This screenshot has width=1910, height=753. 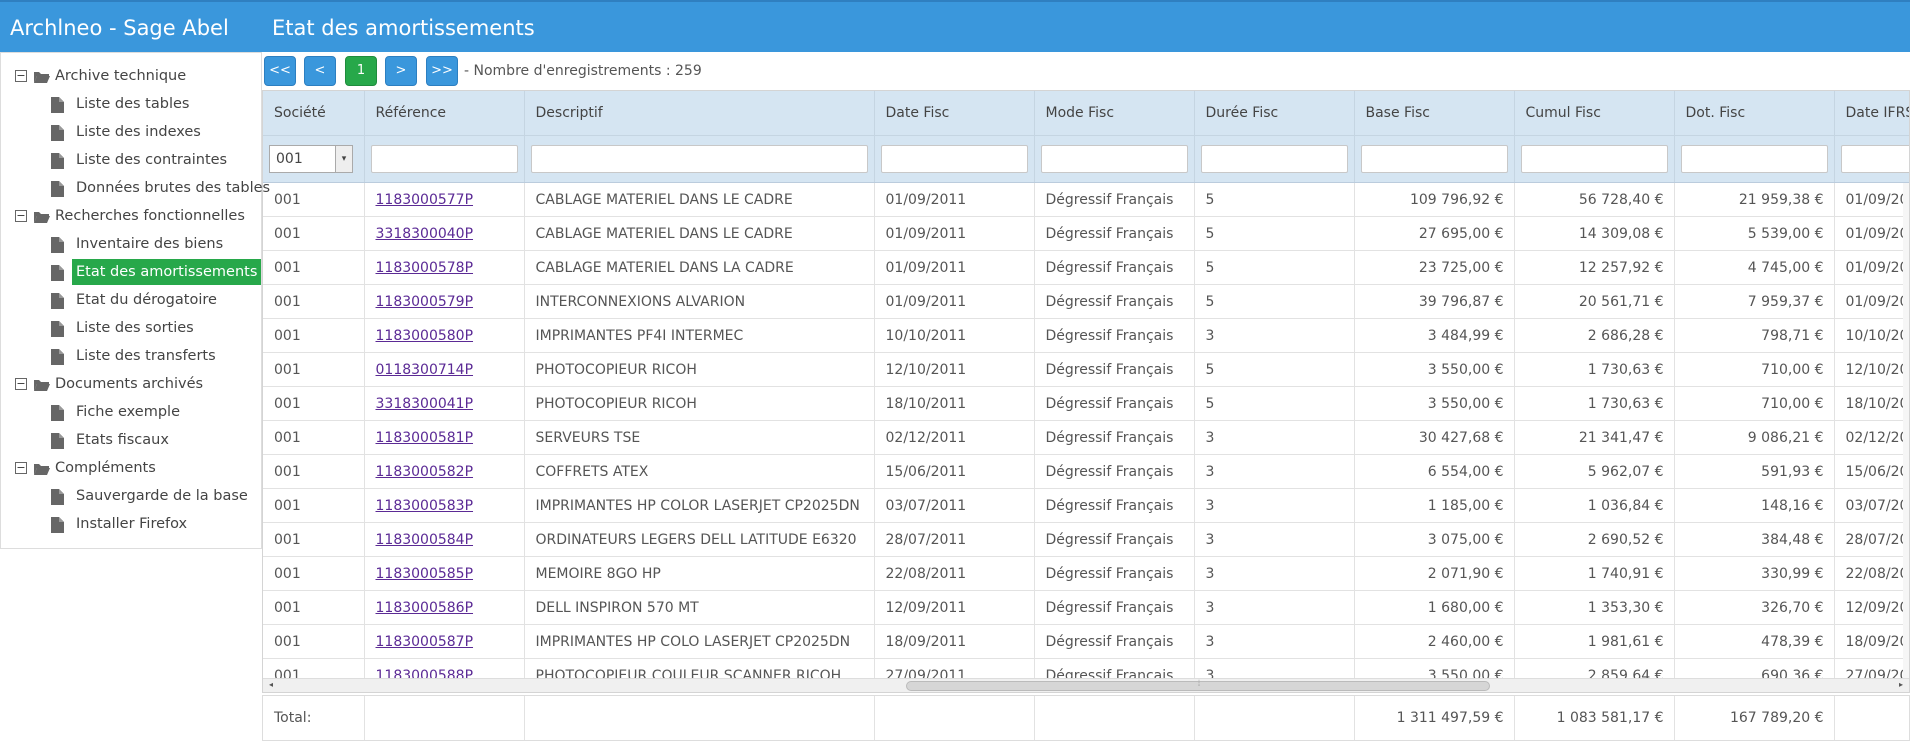 What do you see at coordinates (1434, 200) in the screenshot?
I see `table-cell: 109 796,92 €` at bounding box center [1434, 200].